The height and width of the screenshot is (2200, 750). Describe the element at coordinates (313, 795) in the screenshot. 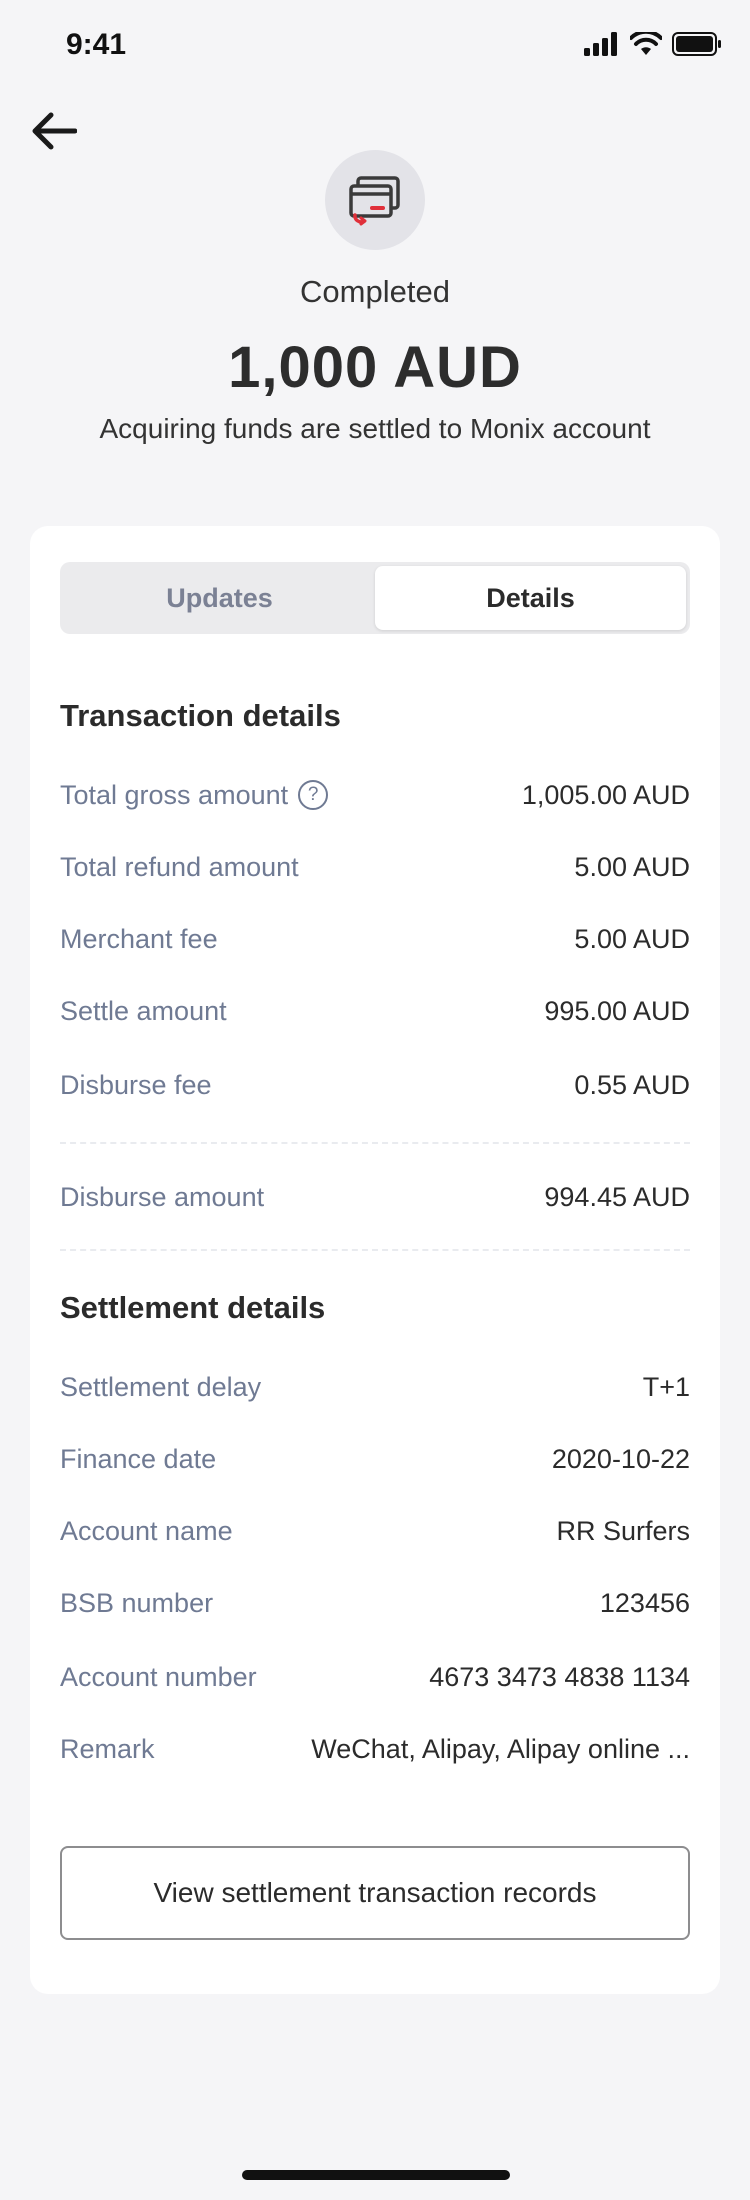

I see `question-circle-icon: ?` at that location.